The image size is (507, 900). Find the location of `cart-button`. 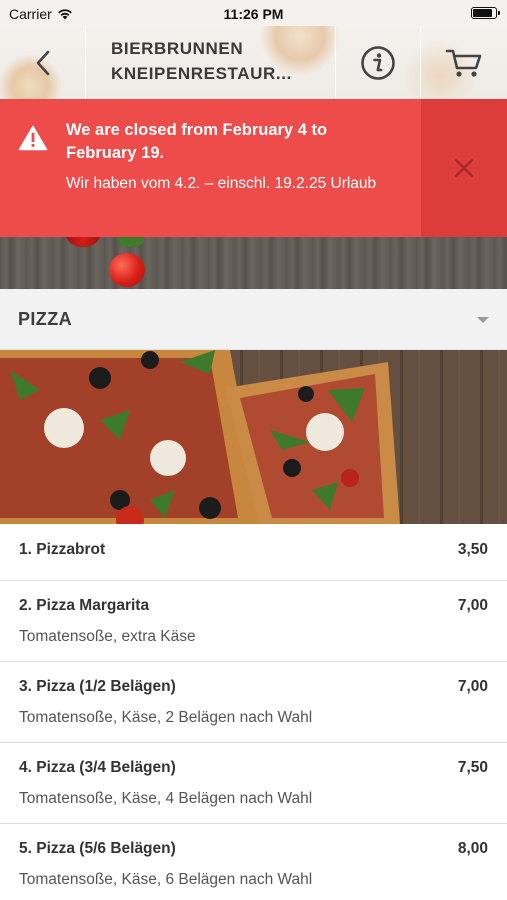

cart-button is located at coordinates (464, 62).